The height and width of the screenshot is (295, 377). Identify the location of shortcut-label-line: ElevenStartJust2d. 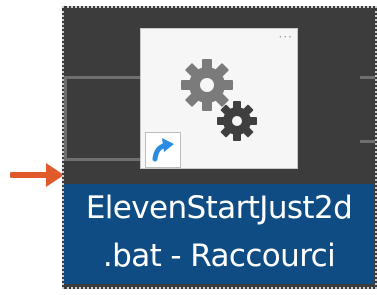
(219, 208).